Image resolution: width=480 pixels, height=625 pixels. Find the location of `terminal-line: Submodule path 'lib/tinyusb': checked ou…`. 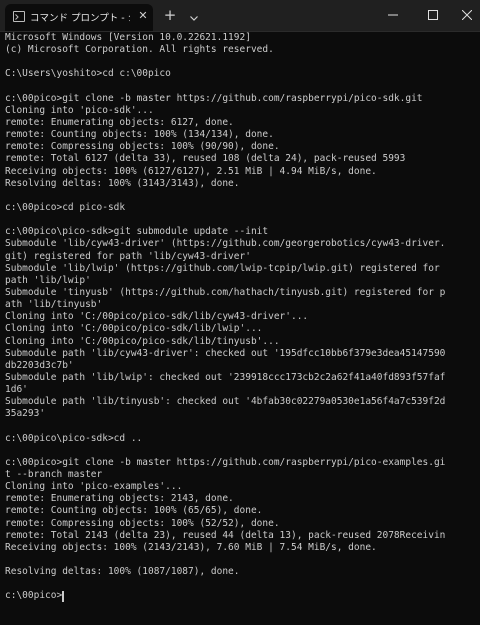

terminal-line: Submodule path 'lib/tinyusb': checked ou… is located at coordinates (225, 402).